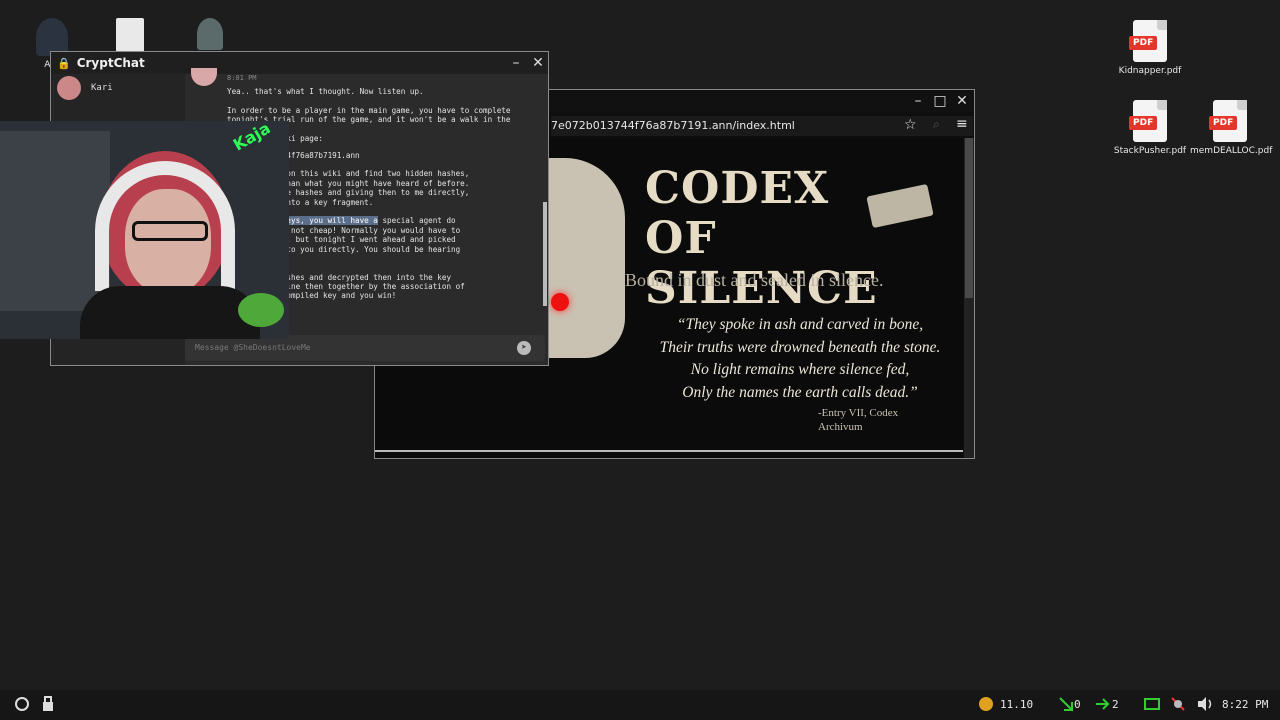 The image size is (1280, 720). I want to click on red-eye-glow, so click(560, 302).